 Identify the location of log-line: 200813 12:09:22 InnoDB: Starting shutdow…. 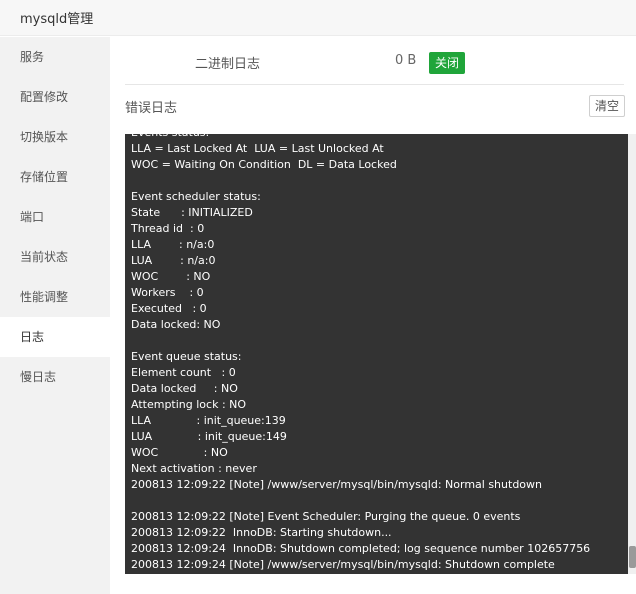
(261, 532).